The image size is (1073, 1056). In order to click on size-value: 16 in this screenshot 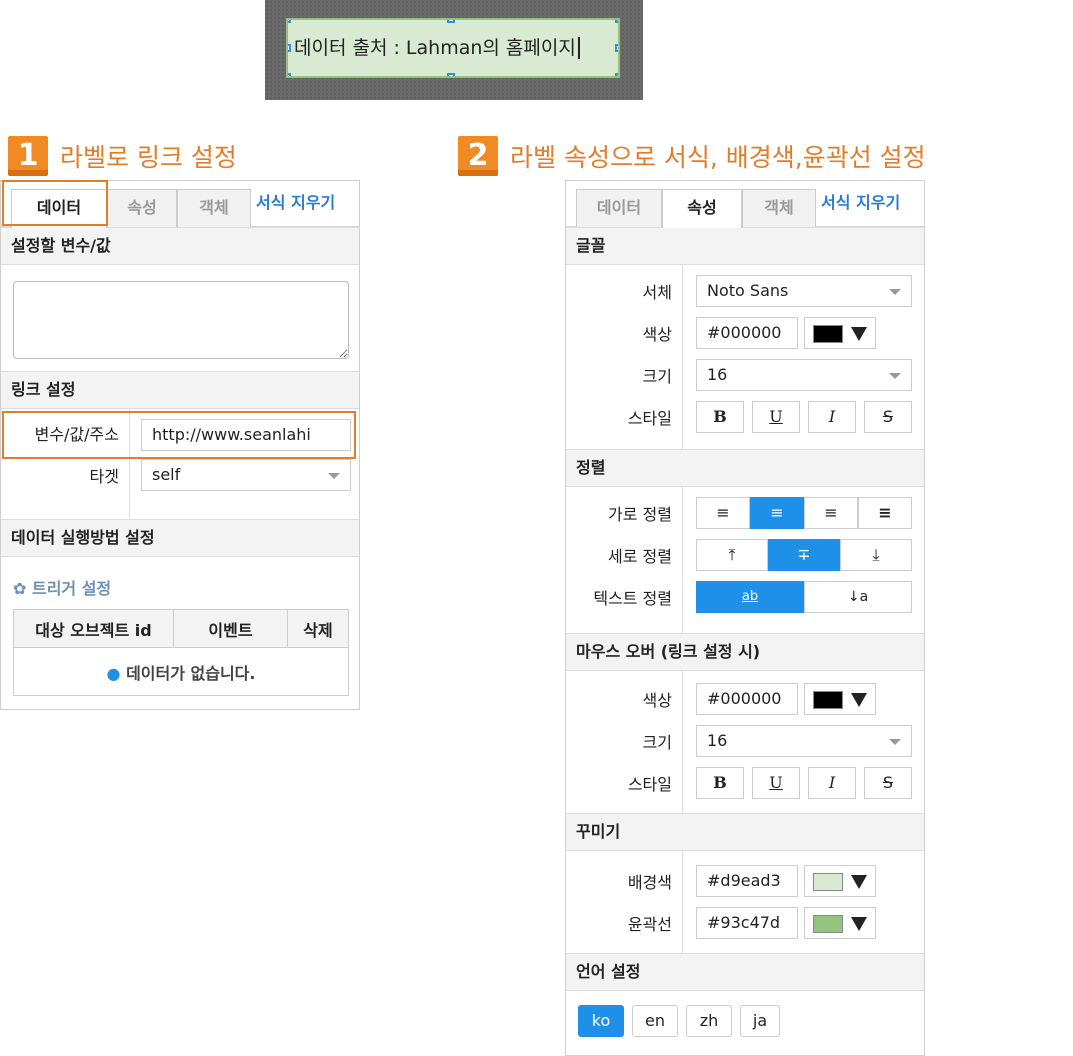, I will do `click(717, 374)`.